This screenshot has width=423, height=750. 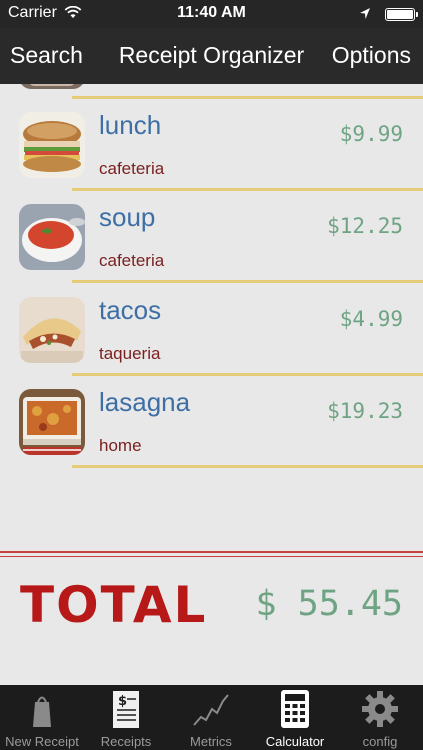 What do you see at coordinates (329, 604) in the screenshot?
I see `total-amount: $ 55.45` at bounding box center [329, 604].